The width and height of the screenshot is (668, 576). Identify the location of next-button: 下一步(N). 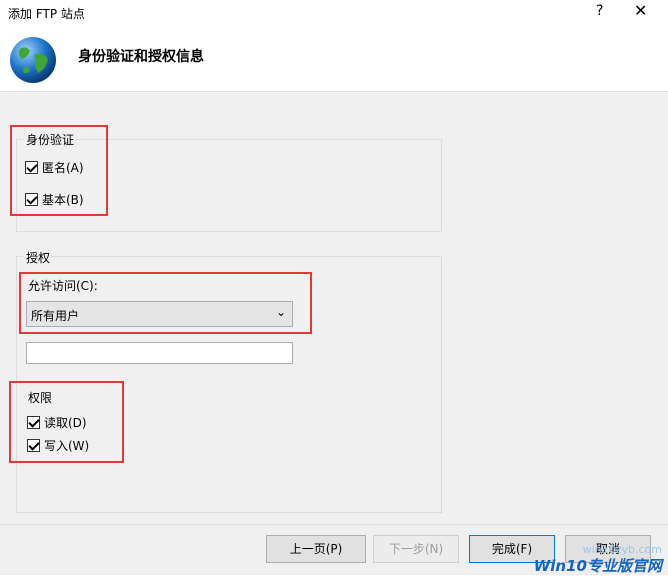
(416, 549).